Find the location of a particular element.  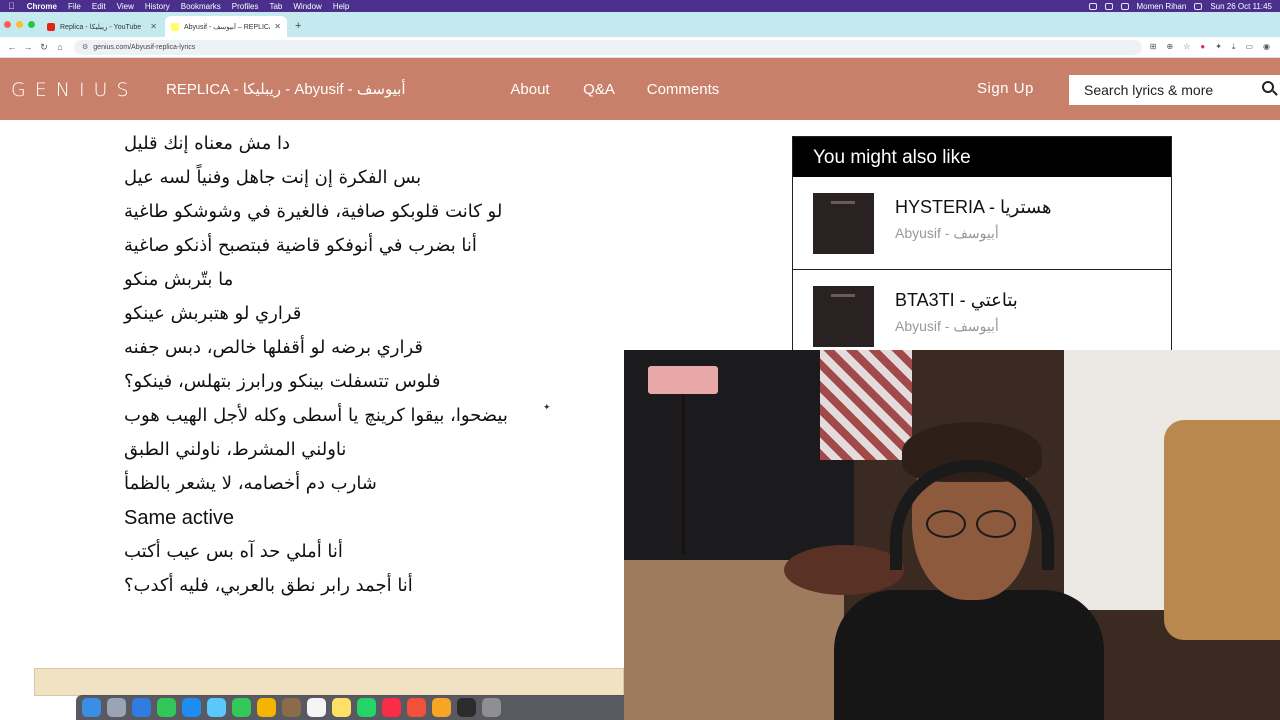

lamp-pole is located at coordinates (683, 474).